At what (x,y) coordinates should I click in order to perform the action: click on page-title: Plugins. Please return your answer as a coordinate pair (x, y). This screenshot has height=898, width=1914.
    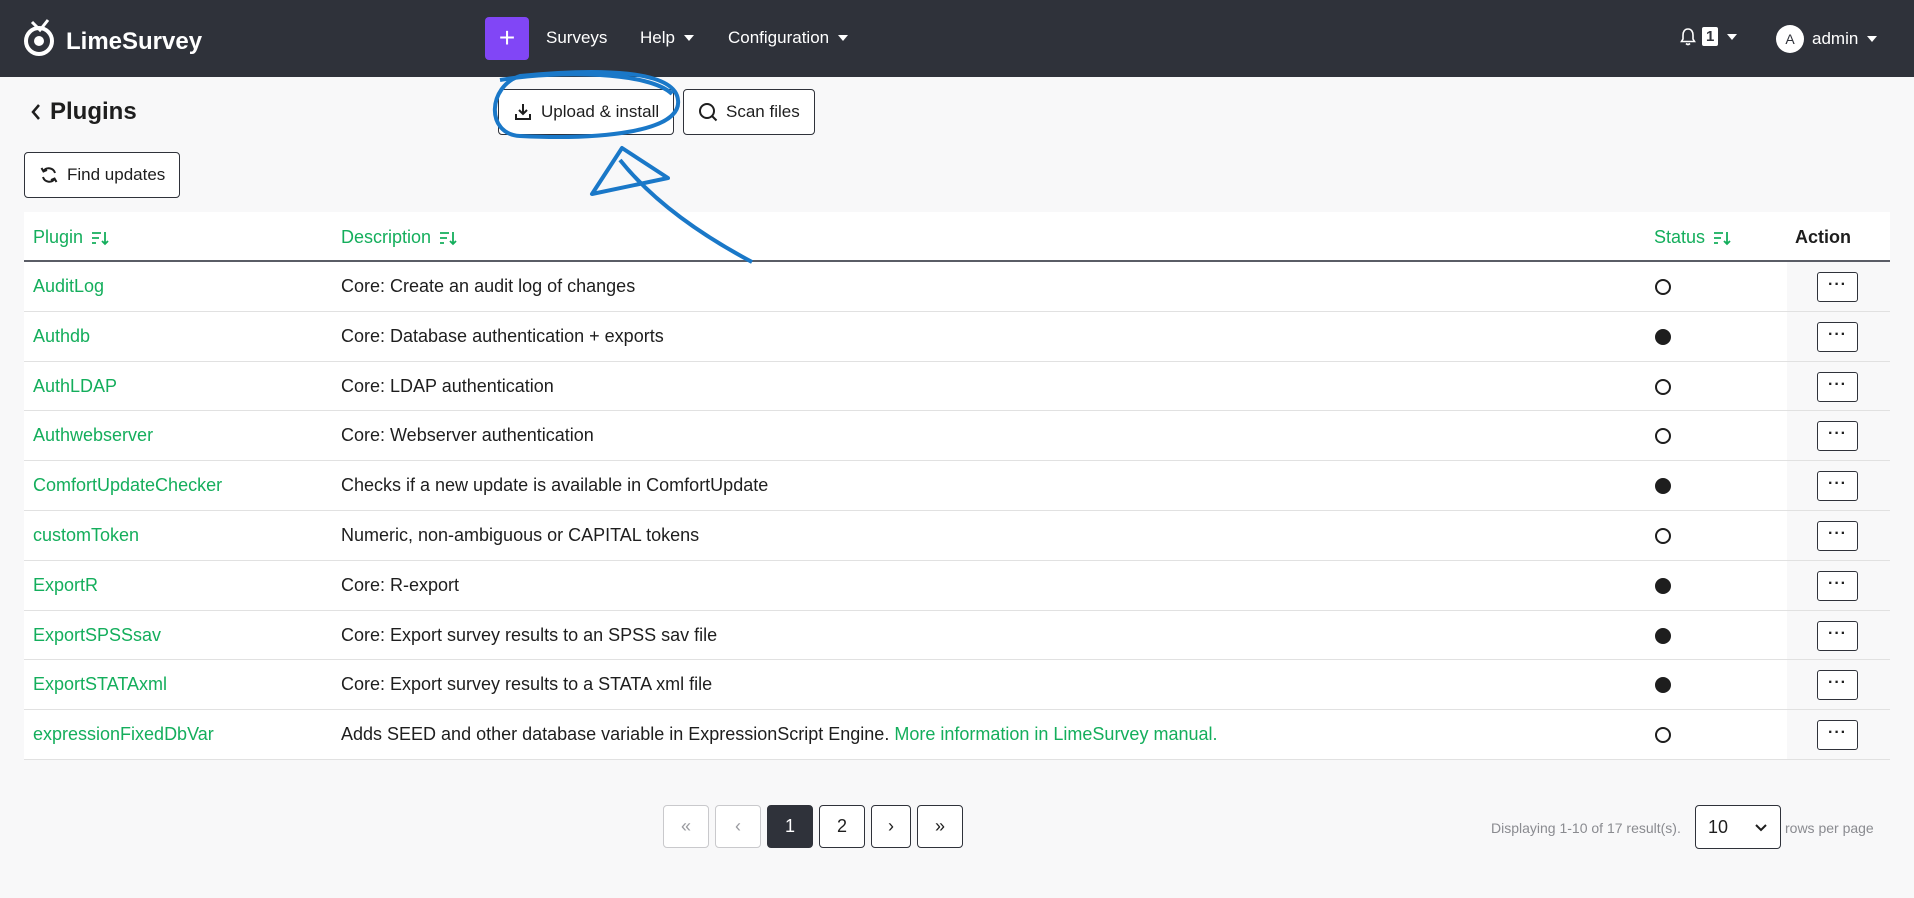
    Looking at the image, I should click on (93, 111).